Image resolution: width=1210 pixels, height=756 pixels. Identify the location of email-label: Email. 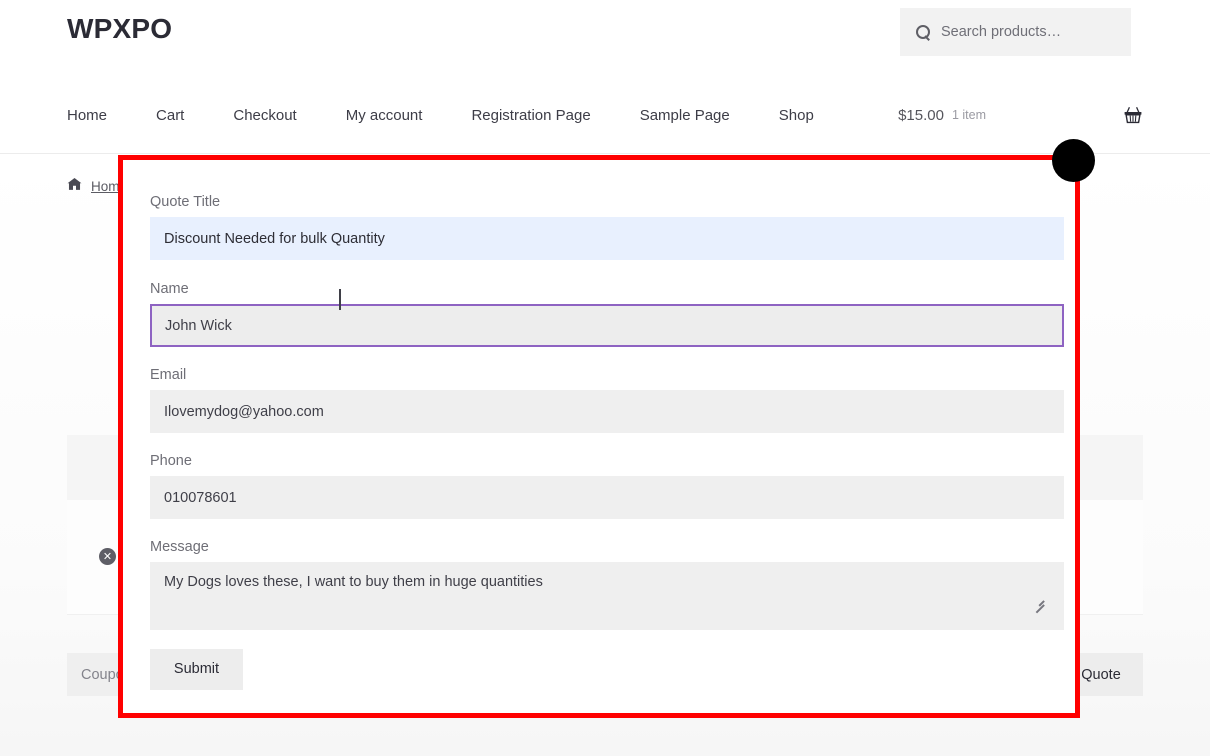
(168, 375).